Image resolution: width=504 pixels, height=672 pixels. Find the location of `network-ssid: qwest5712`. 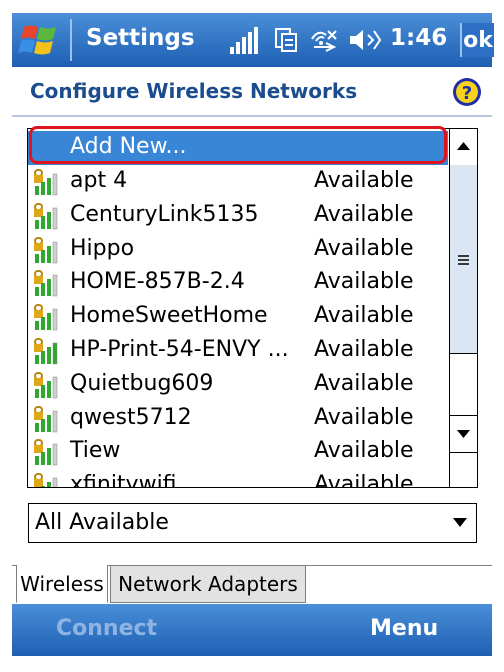

network-ssid: qwest5712 is located at coordinates (131, 417).